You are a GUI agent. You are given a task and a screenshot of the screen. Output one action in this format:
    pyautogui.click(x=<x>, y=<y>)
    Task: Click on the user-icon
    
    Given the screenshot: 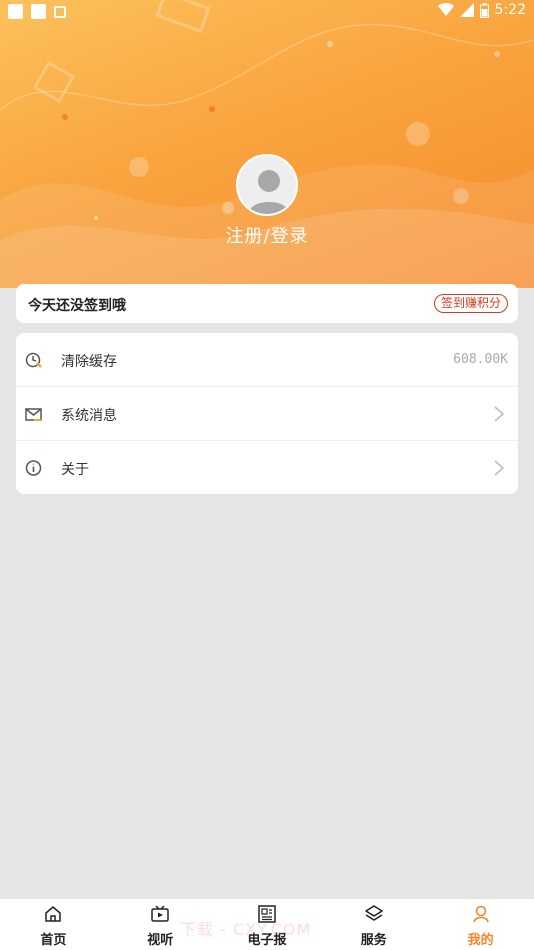 What is the action you would take?
    pyautogui.click(x=480, y=914)
    